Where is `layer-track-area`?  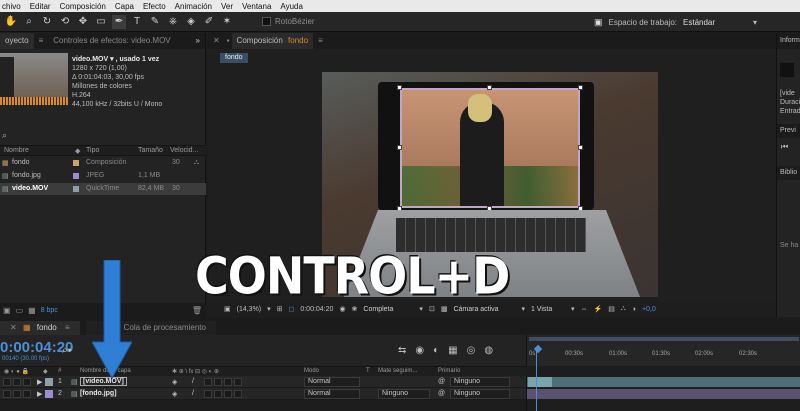 layer-track-area is located at coordinates (663, 393).